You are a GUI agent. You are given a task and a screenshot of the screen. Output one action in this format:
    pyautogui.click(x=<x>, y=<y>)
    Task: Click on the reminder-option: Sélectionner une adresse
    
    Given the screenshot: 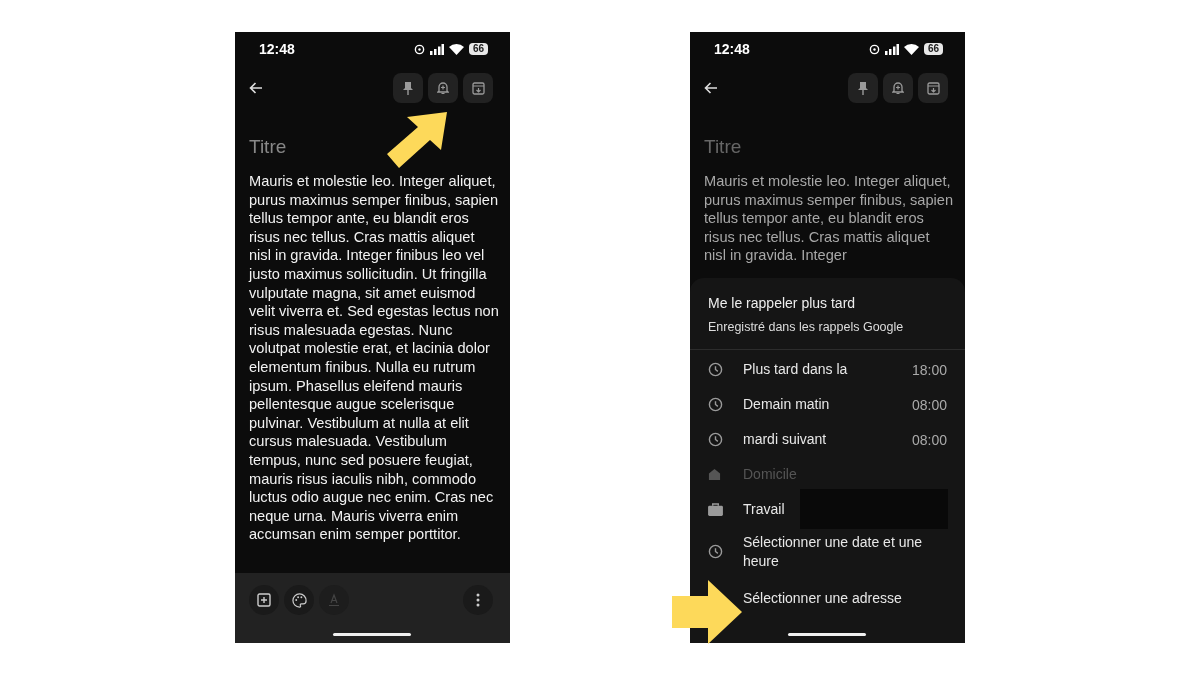 What is the action you would take?
    pyautogui.click(x=854, y=598)
    